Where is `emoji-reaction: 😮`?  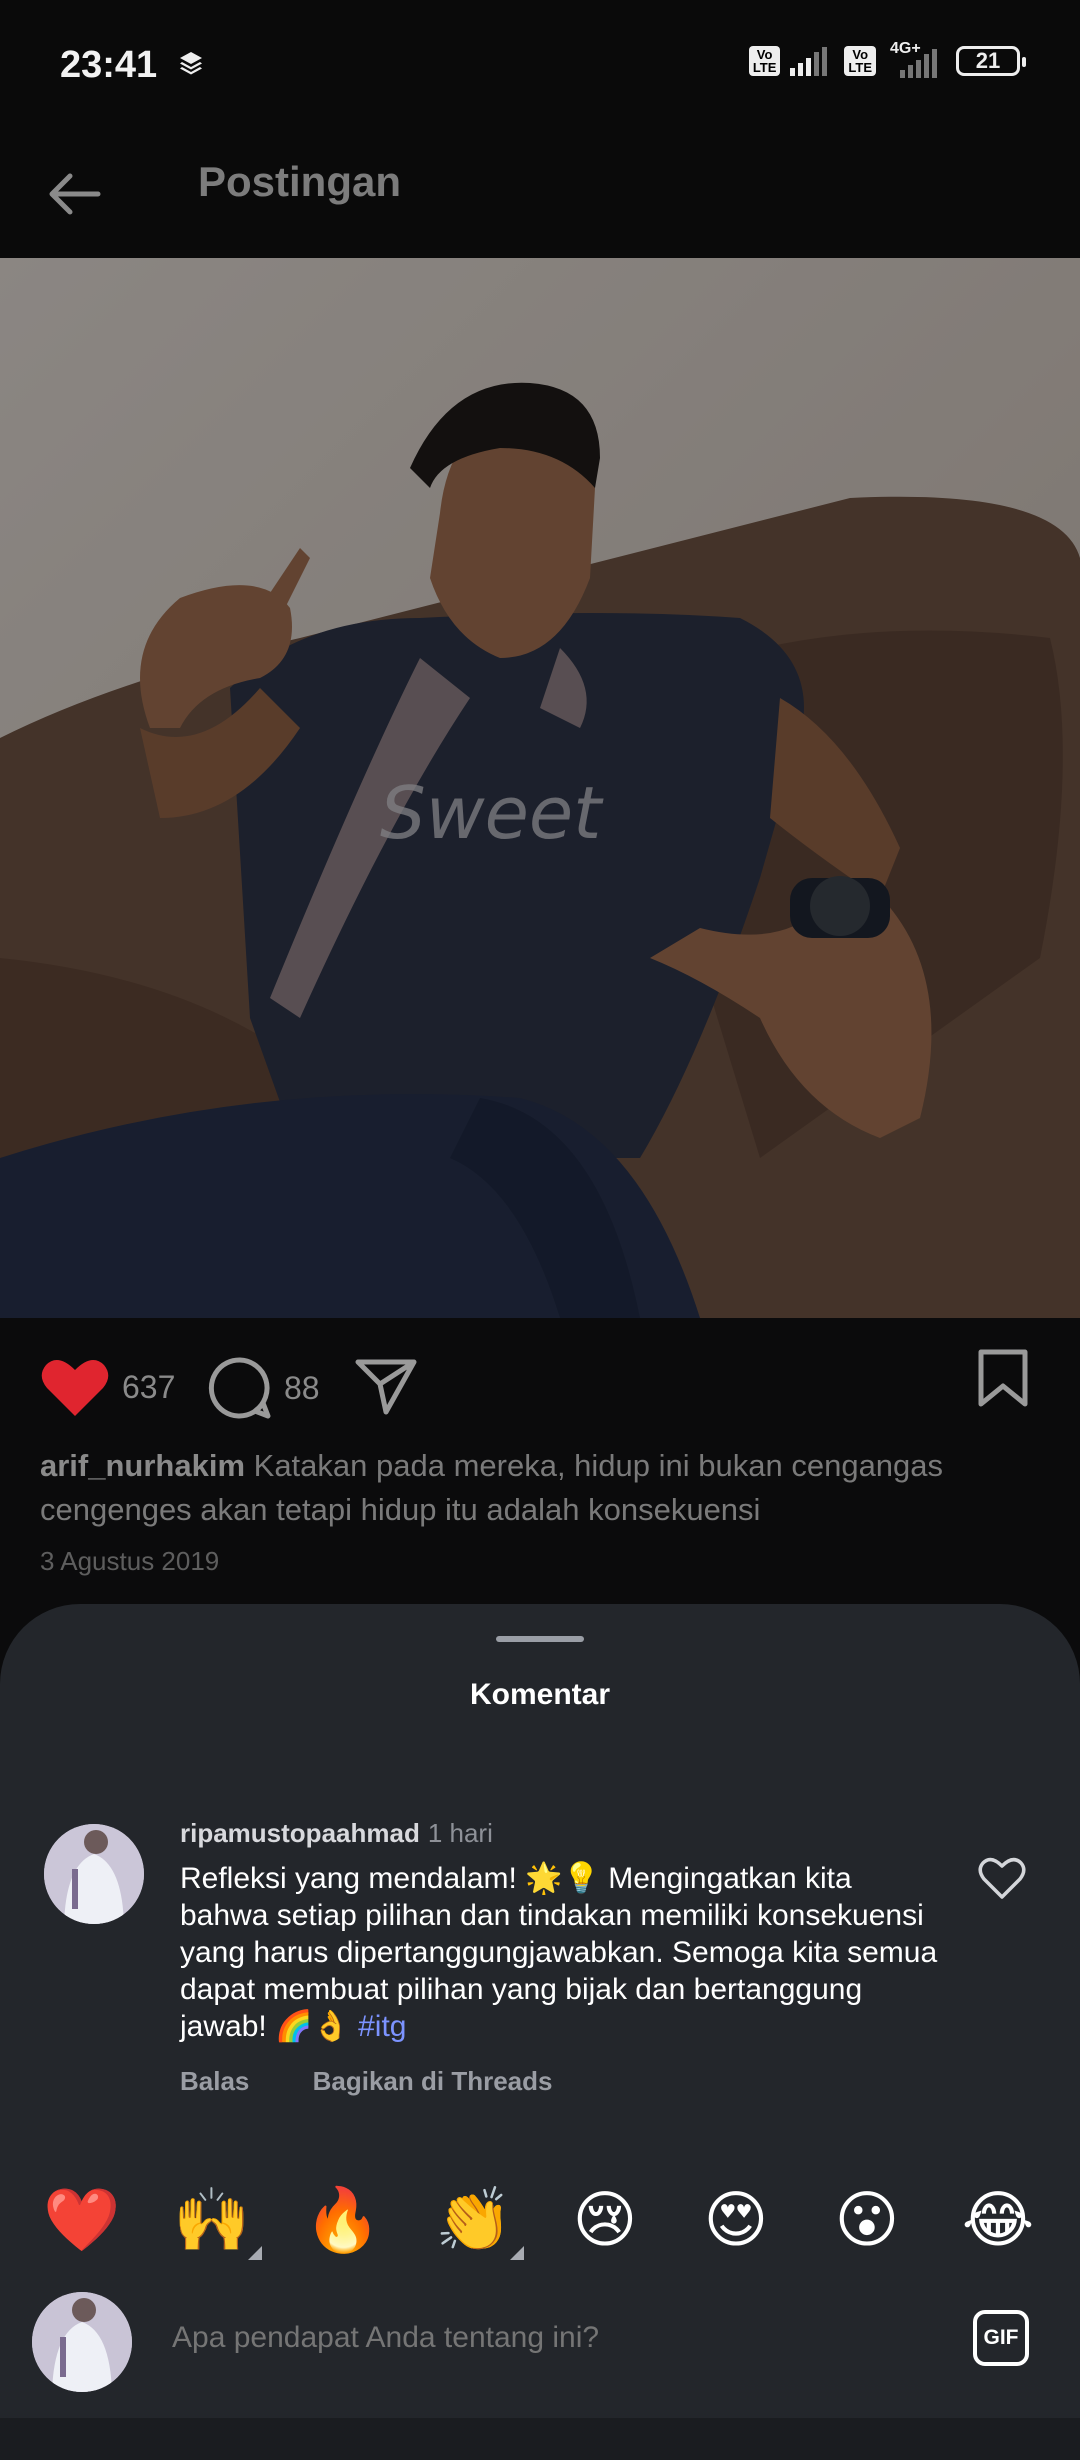 emoji-reaction: 😮 is located at coordinates (867, 2220).